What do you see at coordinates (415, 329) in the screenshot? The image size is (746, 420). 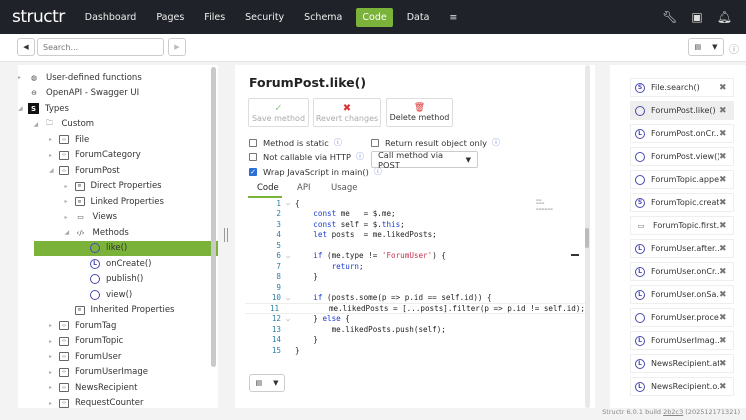 I see `code-line: 13 me.likedPosts.push(self);` at bounding box center [415, 329].